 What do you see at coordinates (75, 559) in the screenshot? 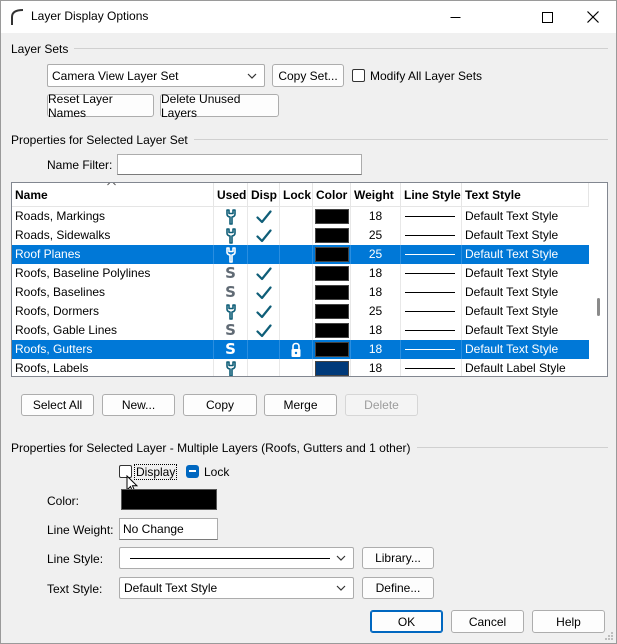
I see `line-style-label: Line Style:` at bounding box center [75, 559].